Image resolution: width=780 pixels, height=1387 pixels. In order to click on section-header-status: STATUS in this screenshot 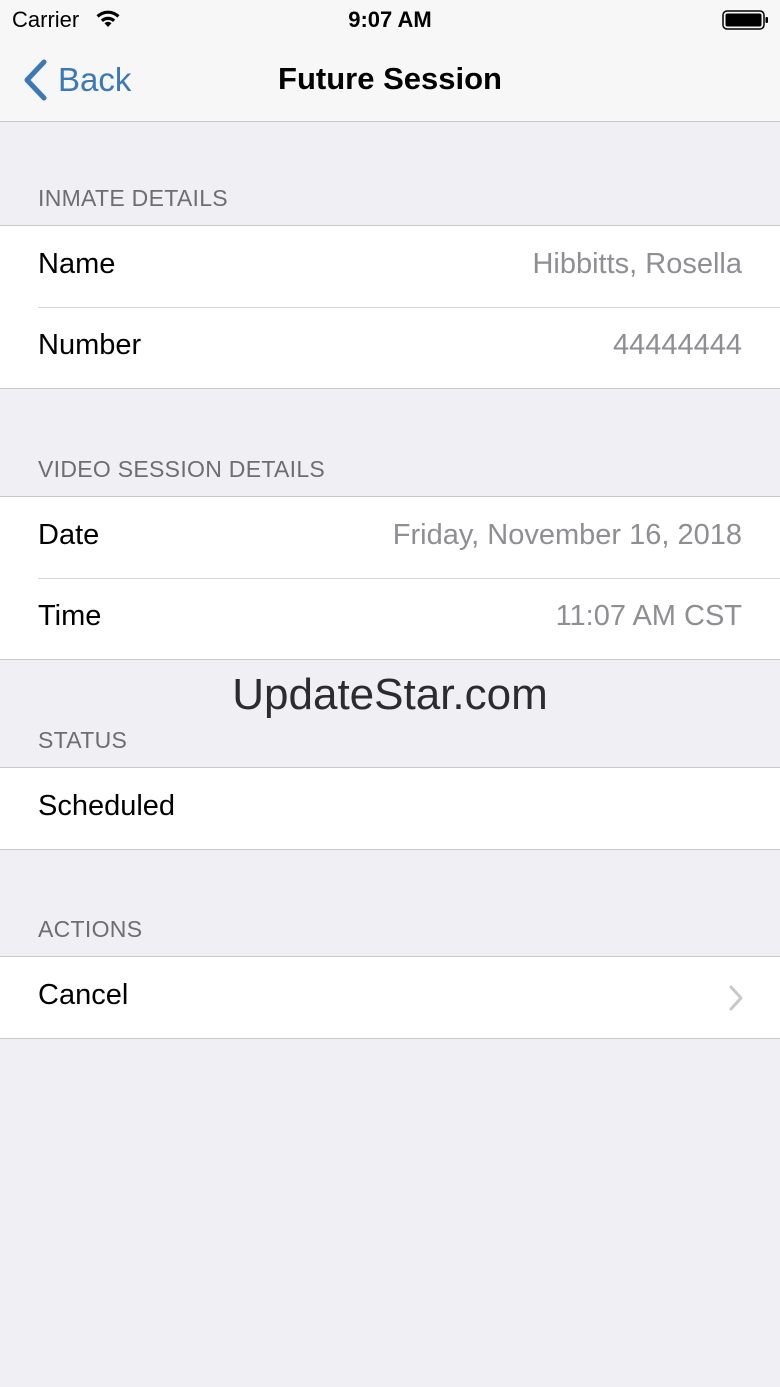, I will do `click(83, 740)`.